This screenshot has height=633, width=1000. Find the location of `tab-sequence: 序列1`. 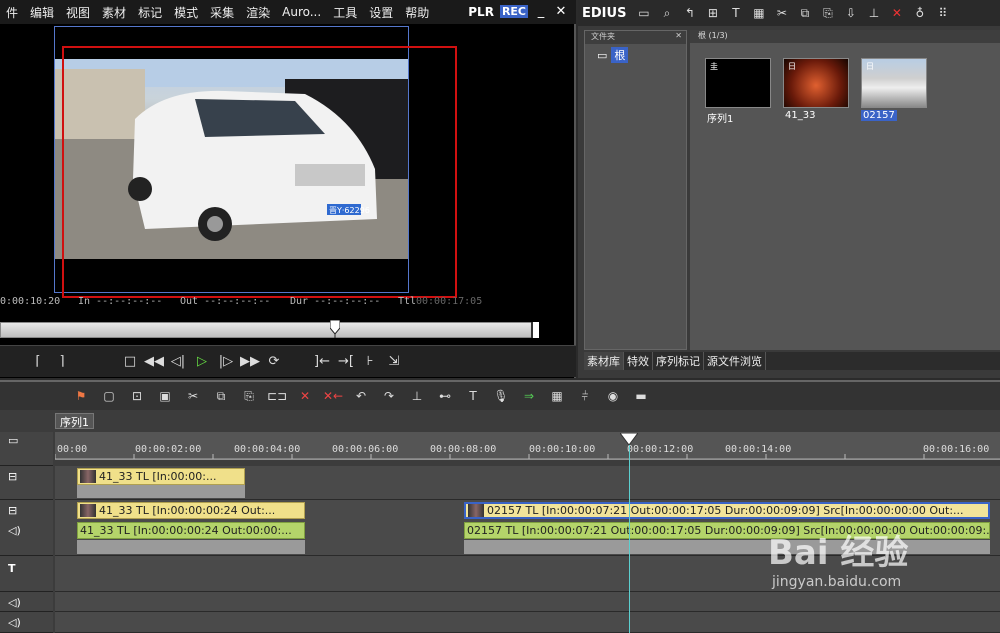

tab-sequence: 序列1 is located at coordinates (74, 421).